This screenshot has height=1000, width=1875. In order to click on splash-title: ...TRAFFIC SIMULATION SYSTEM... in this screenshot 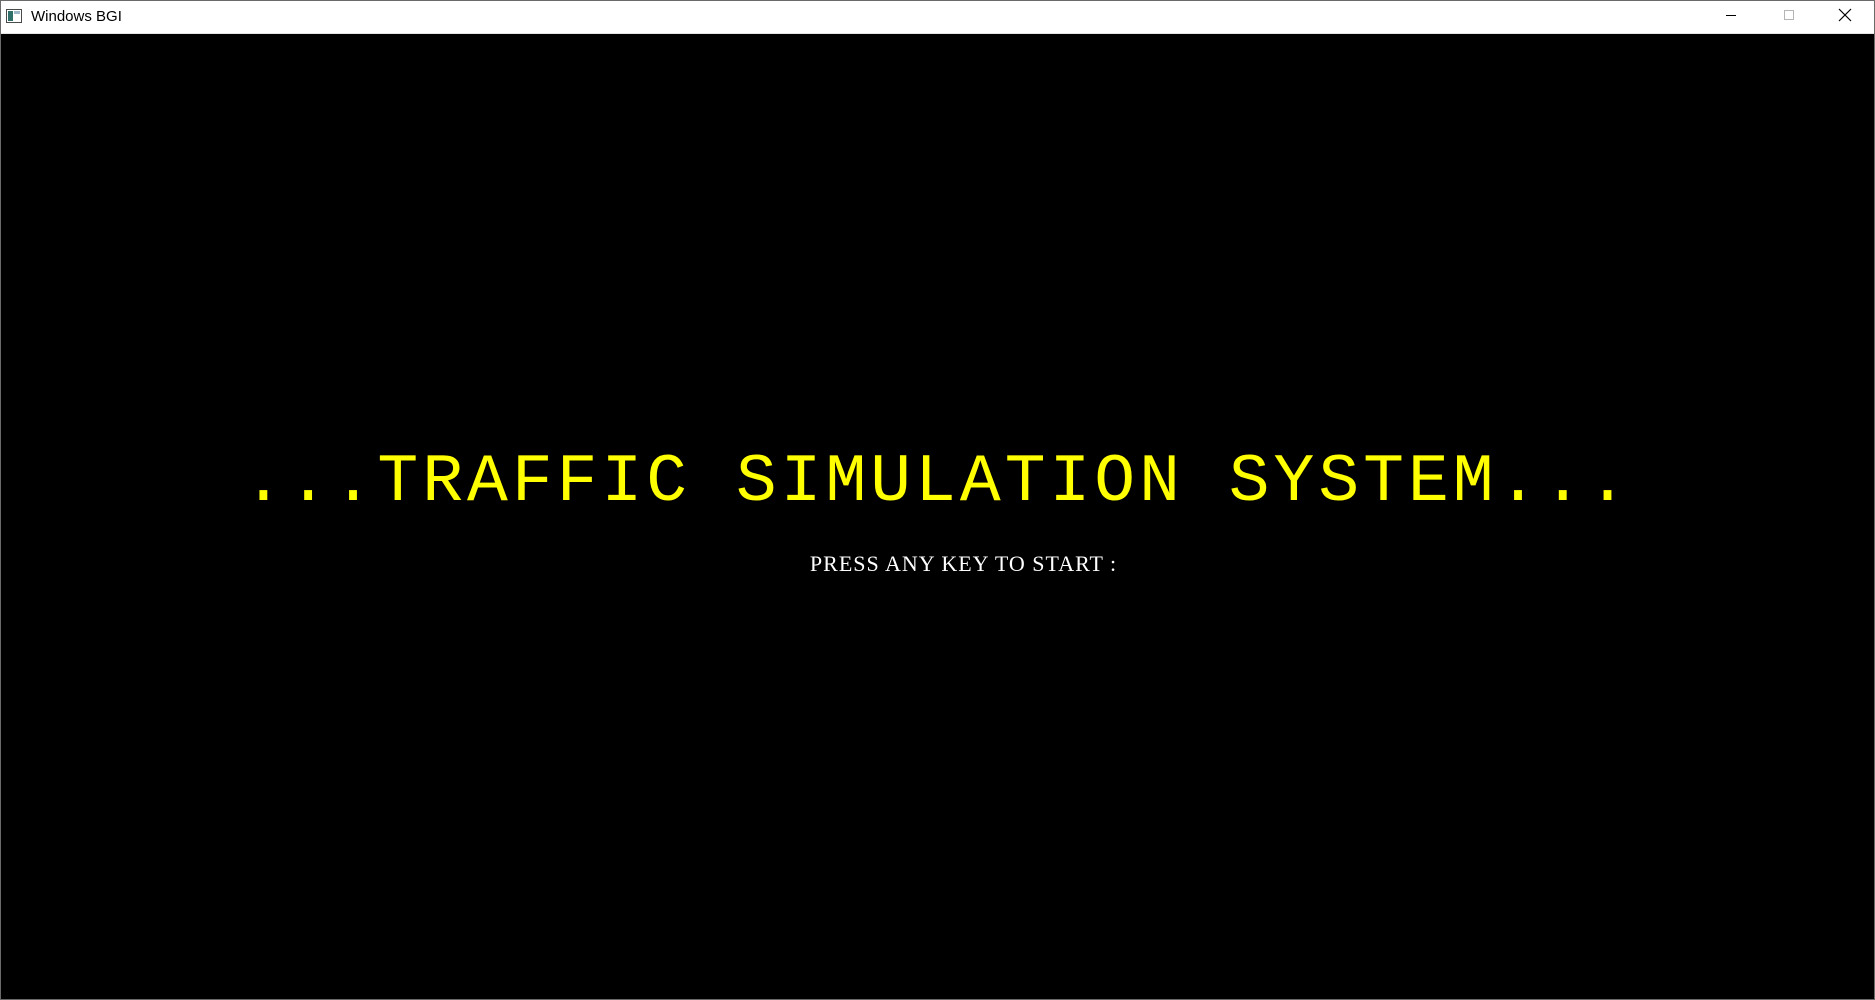, I will do `click(937, 482)`.